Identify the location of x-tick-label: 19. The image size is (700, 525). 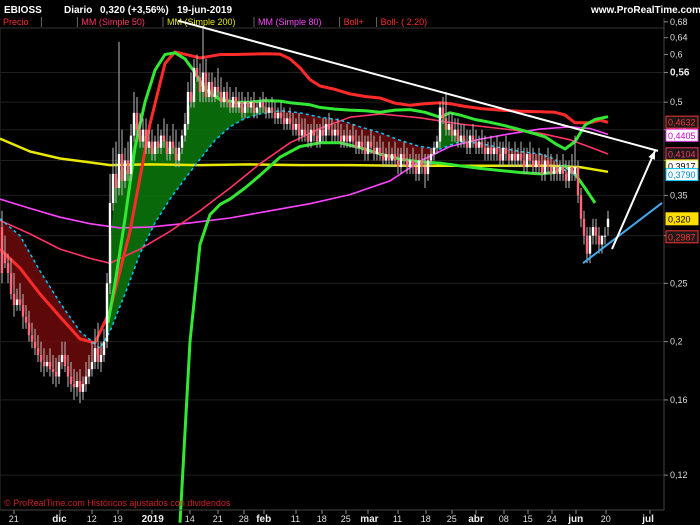
(118, 519).